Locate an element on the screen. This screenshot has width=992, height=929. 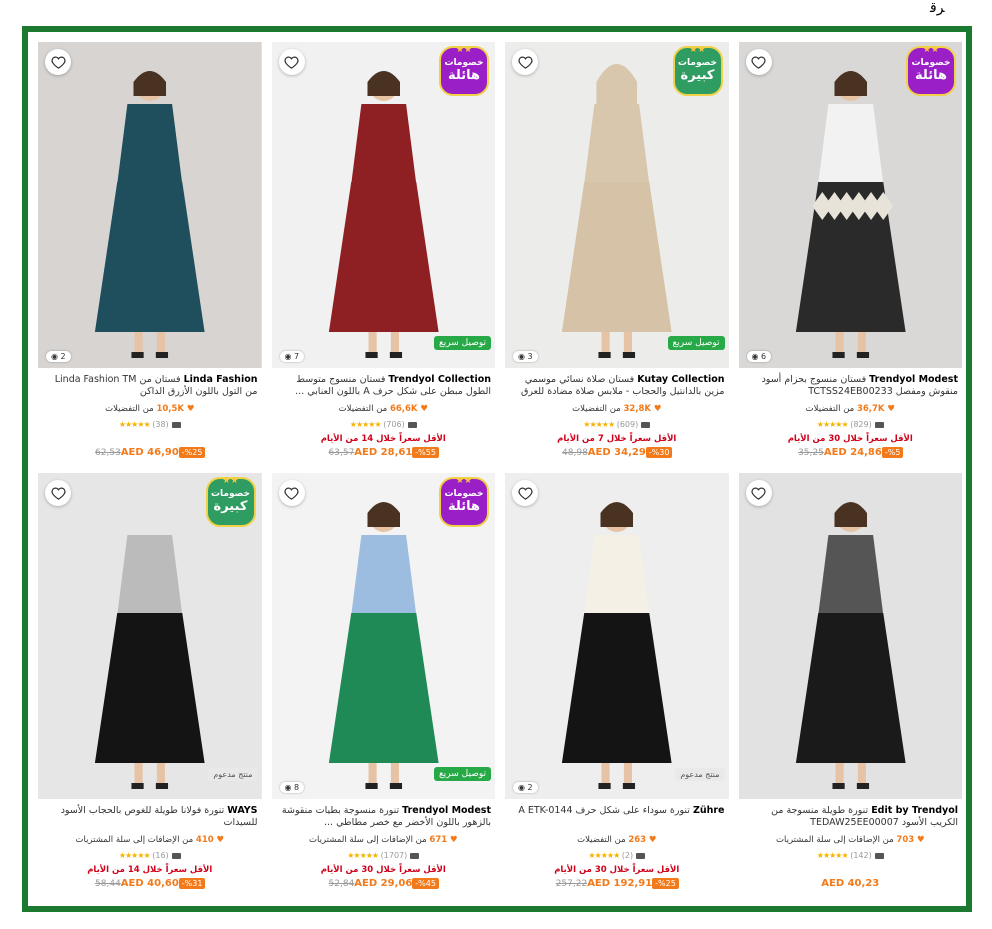
image-count-value: 2 is located at coordinates (63, 356).